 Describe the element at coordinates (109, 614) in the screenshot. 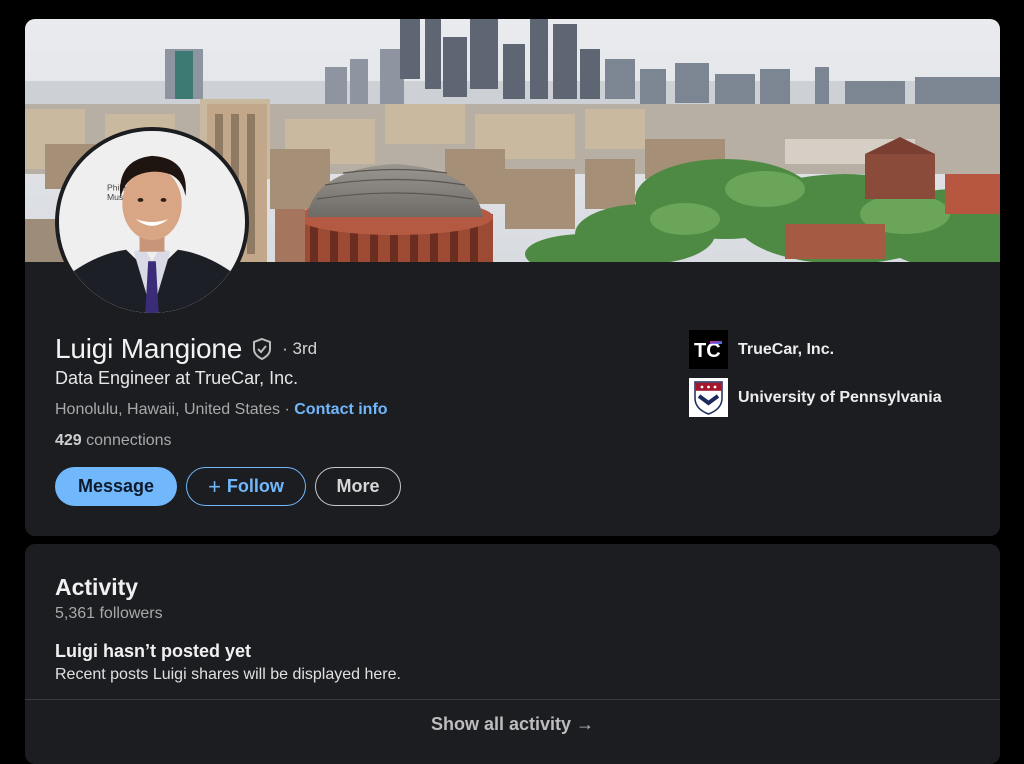

I see `followers-count: 5,361 followers` at that location.